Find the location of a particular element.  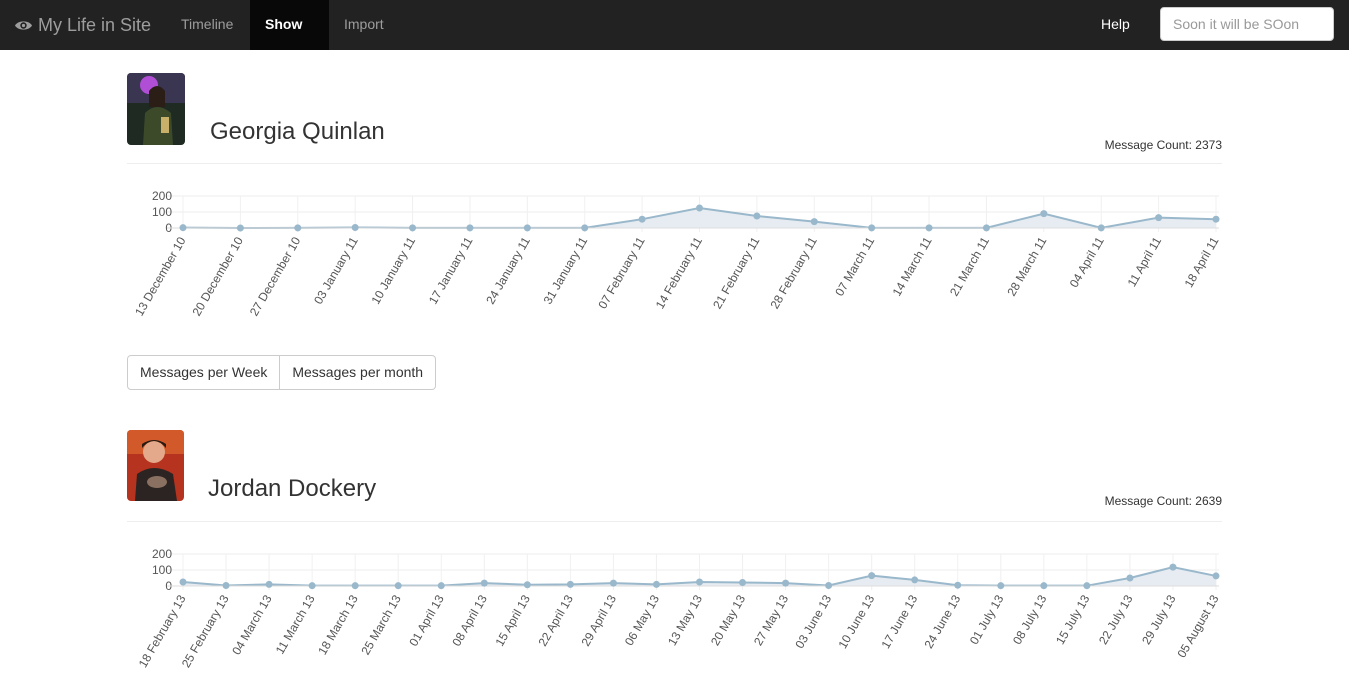

brand-link: My Life in Site is located at coordinates (82, 25).